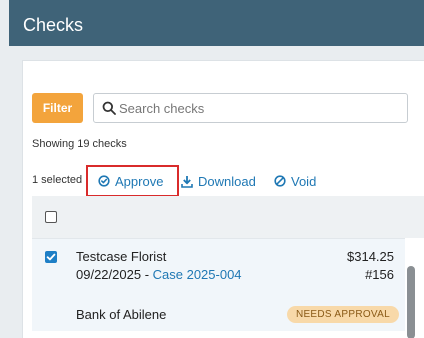 Image resolution: width=424 pixels, height=338 pixels. What do you see at coordinates (280, 181) in the screenshot?
I see `ban-icon` at bounding box center [280, 181].